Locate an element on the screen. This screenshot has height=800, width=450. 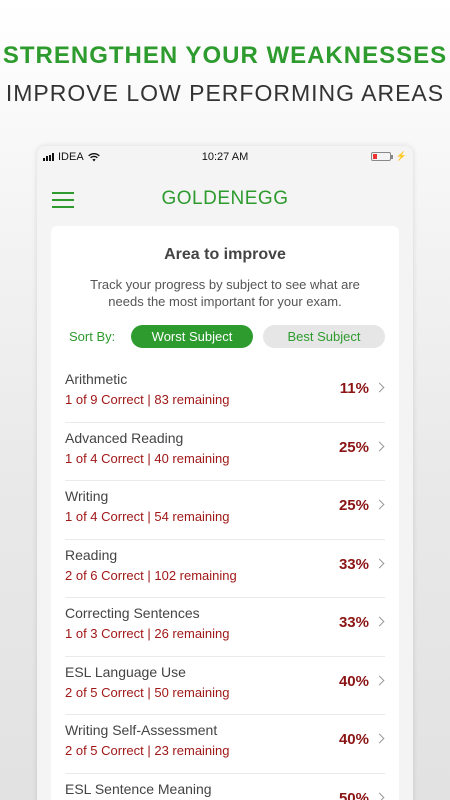
subject-stats: 2 of 6 Correct | 102 remaining is located at coordinates (151, 575).